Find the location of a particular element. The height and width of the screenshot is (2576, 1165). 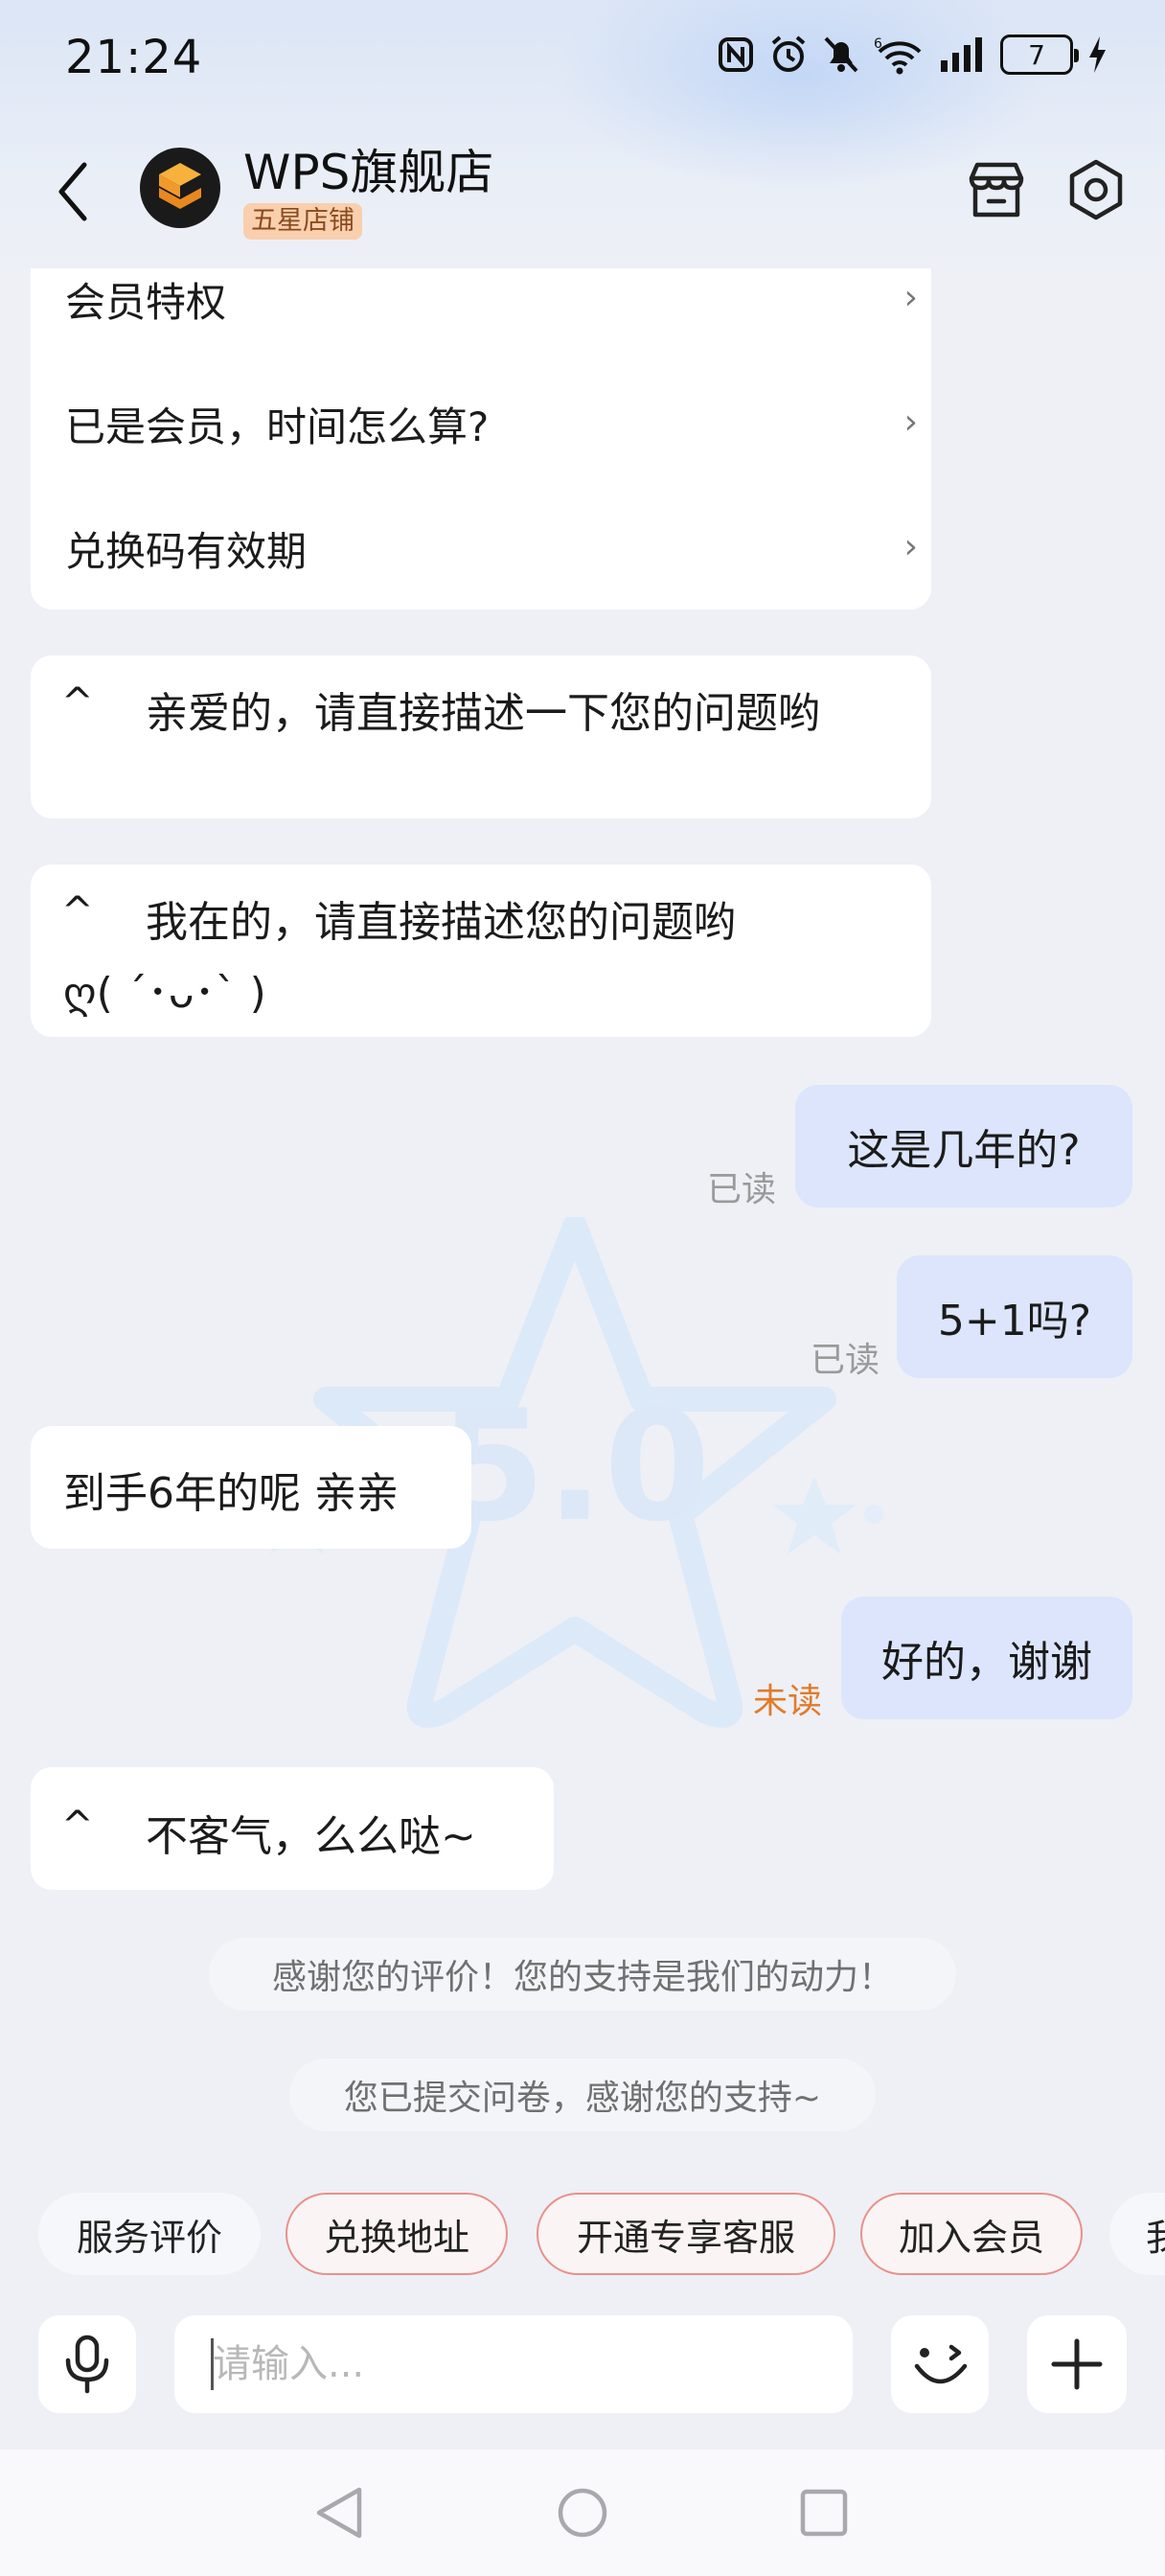

microphone-icon is located at coordinates (87, 2364).